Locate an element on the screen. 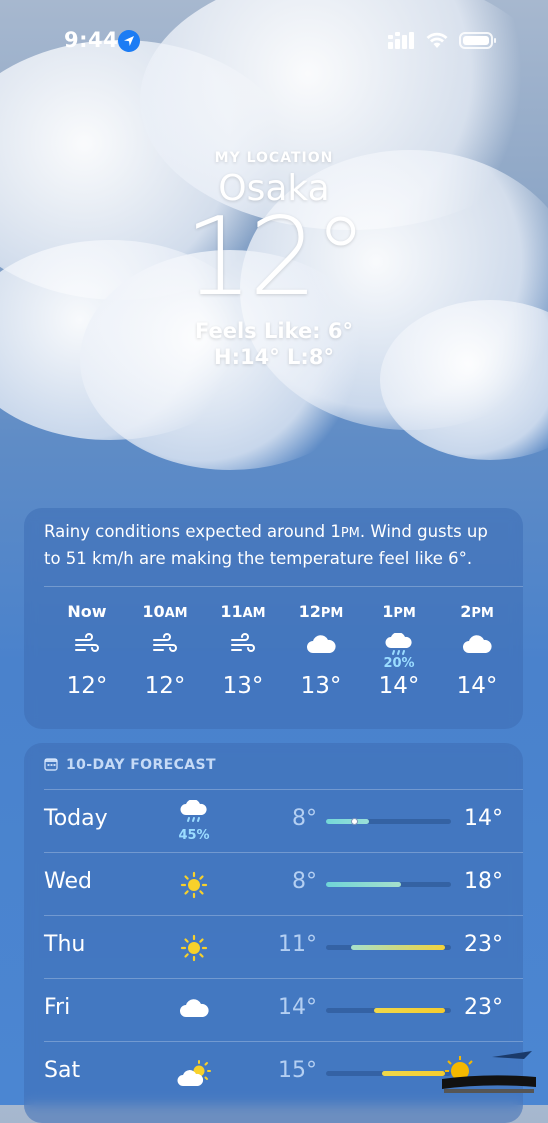 This screenshot has height=1123, width=548. forecast-header: 10-DAY FORECAST is located at coordinates (130, 765).